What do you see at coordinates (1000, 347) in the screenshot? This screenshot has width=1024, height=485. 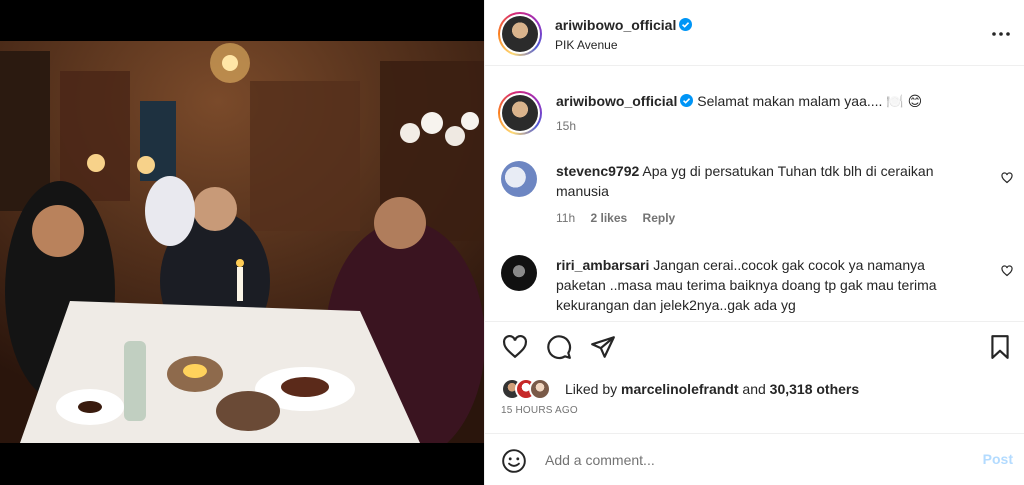 I see `bookmark-icon` at bounding box center [1000, 347].